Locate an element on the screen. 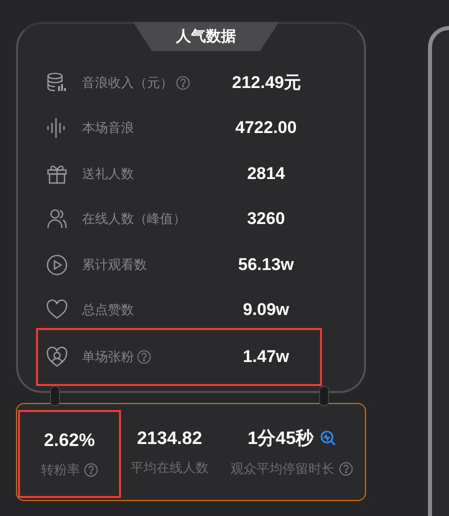 This screenshot has height=516, width=449. metric-label: 音浪收入（元） is located at coordinates (127, 83).